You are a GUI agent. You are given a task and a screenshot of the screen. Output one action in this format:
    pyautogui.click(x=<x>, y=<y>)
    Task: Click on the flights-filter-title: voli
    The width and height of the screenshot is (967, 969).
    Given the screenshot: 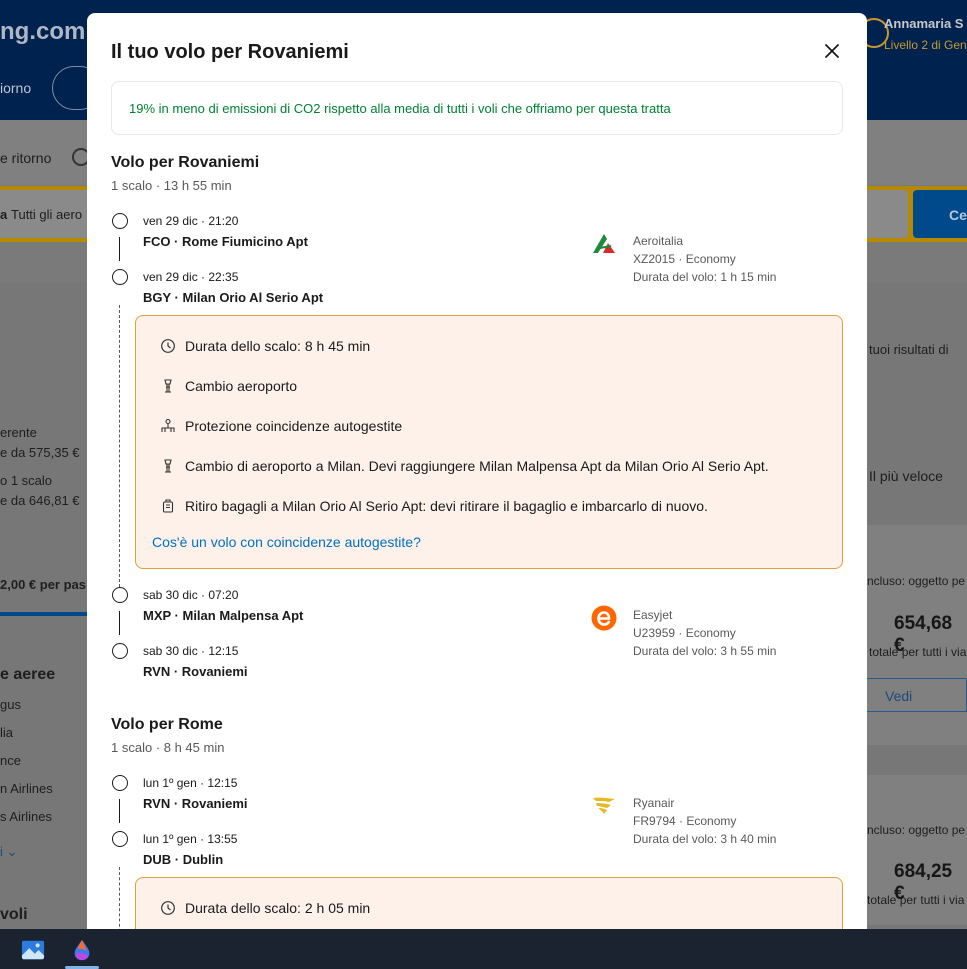 What is the action you would take?
    pyautogui.click(x=14, y=914)
    